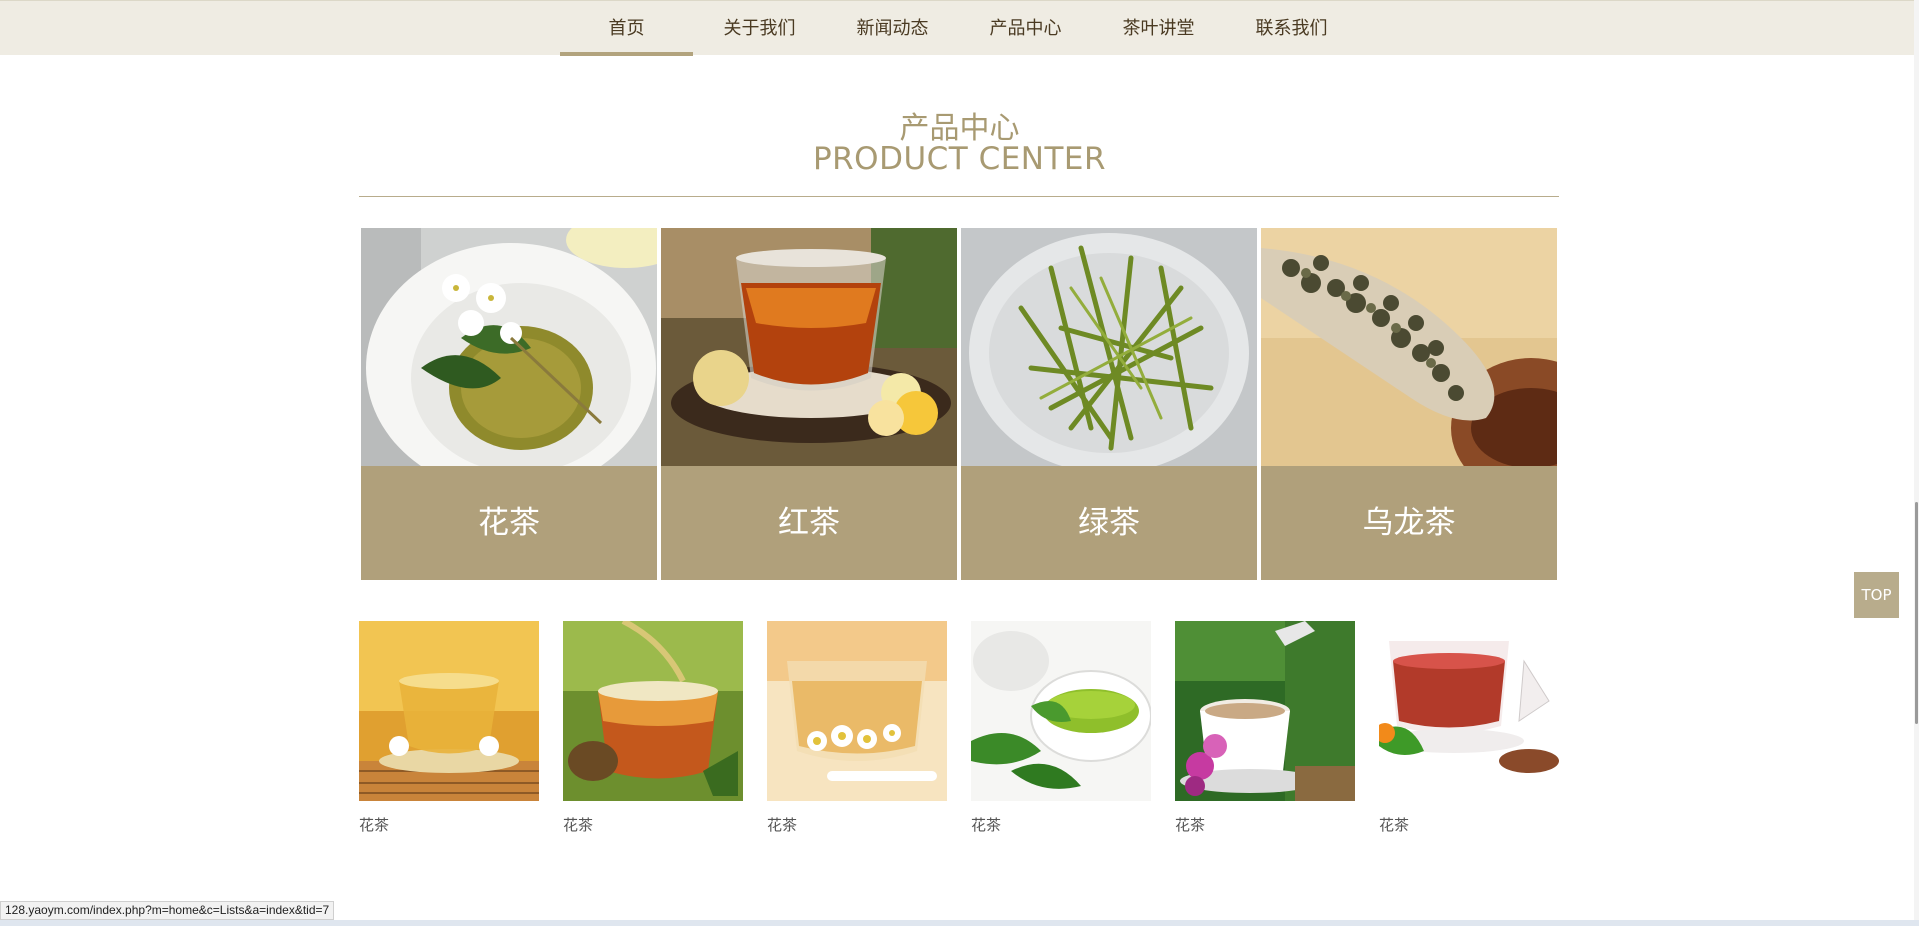 This screenshot has height=926, width=1919. What do you see at coordinates (509, 523) in the screenshot?
I see `category-label: 花茶` at bounding box center [509, 523].